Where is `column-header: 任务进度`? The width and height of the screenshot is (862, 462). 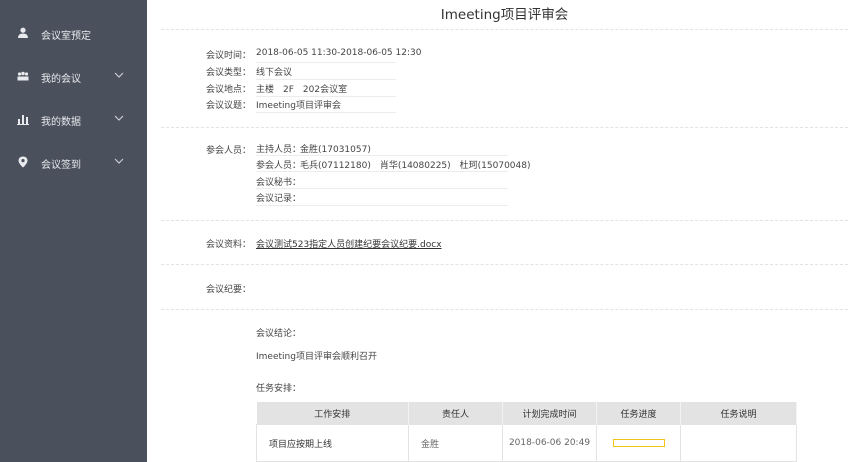
column-header: 任务进度 is located at coordinates (638, 413).